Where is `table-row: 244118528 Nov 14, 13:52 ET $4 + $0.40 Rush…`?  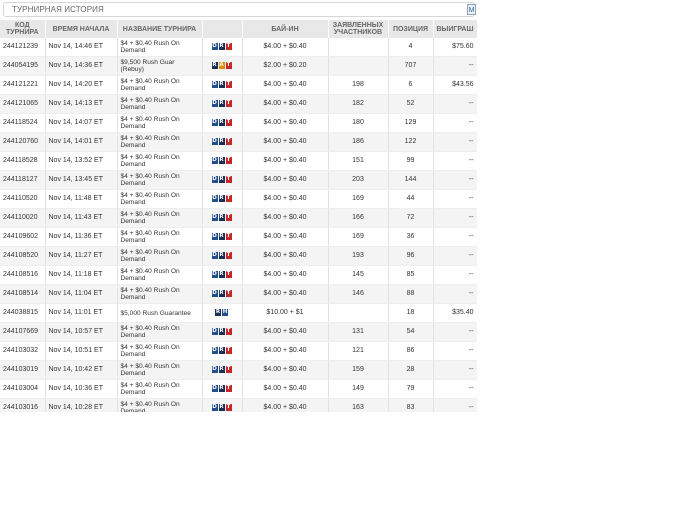 table-row: 244118528 Nov 14, 13:52 ET $4 + $0.40 Rush… is located at coordinates (238, 161).